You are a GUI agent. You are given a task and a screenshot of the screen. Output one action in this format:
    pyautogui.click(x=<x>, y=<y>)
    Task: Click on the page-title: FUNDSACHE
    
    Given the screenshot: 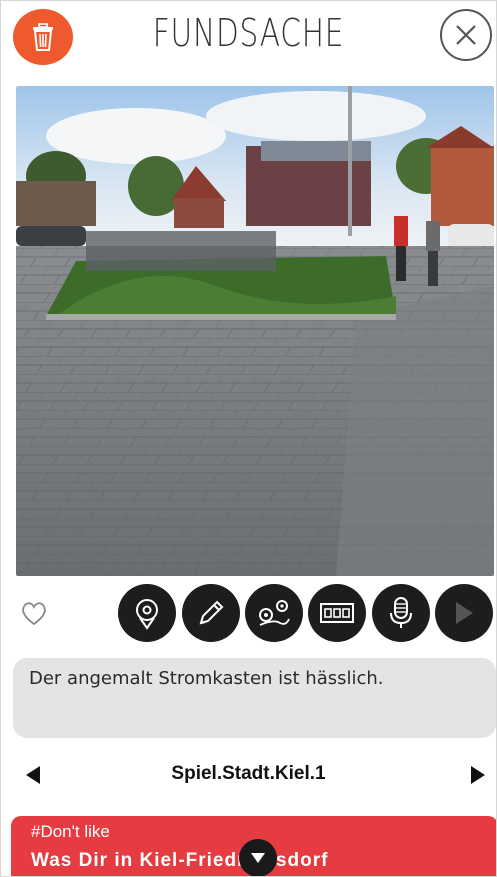 What is the action you would take?
    pyautogui.click(x=248, y=33)
    